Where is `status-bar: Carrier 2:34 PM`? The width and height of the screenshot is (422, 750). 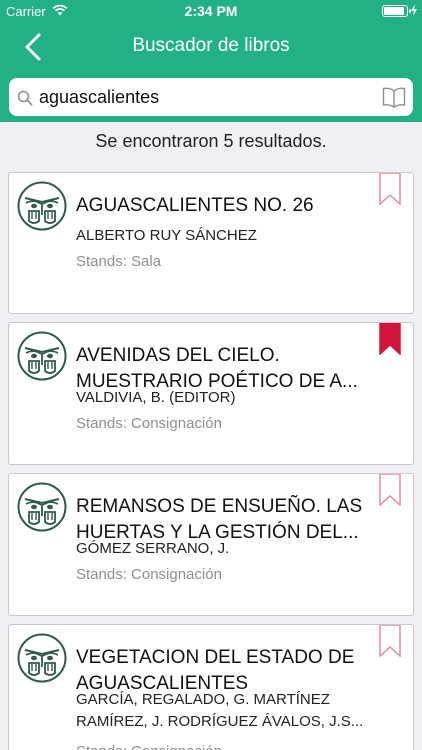
status-bar: Carrier 2:34 PM is located at coordinates (211, 11).